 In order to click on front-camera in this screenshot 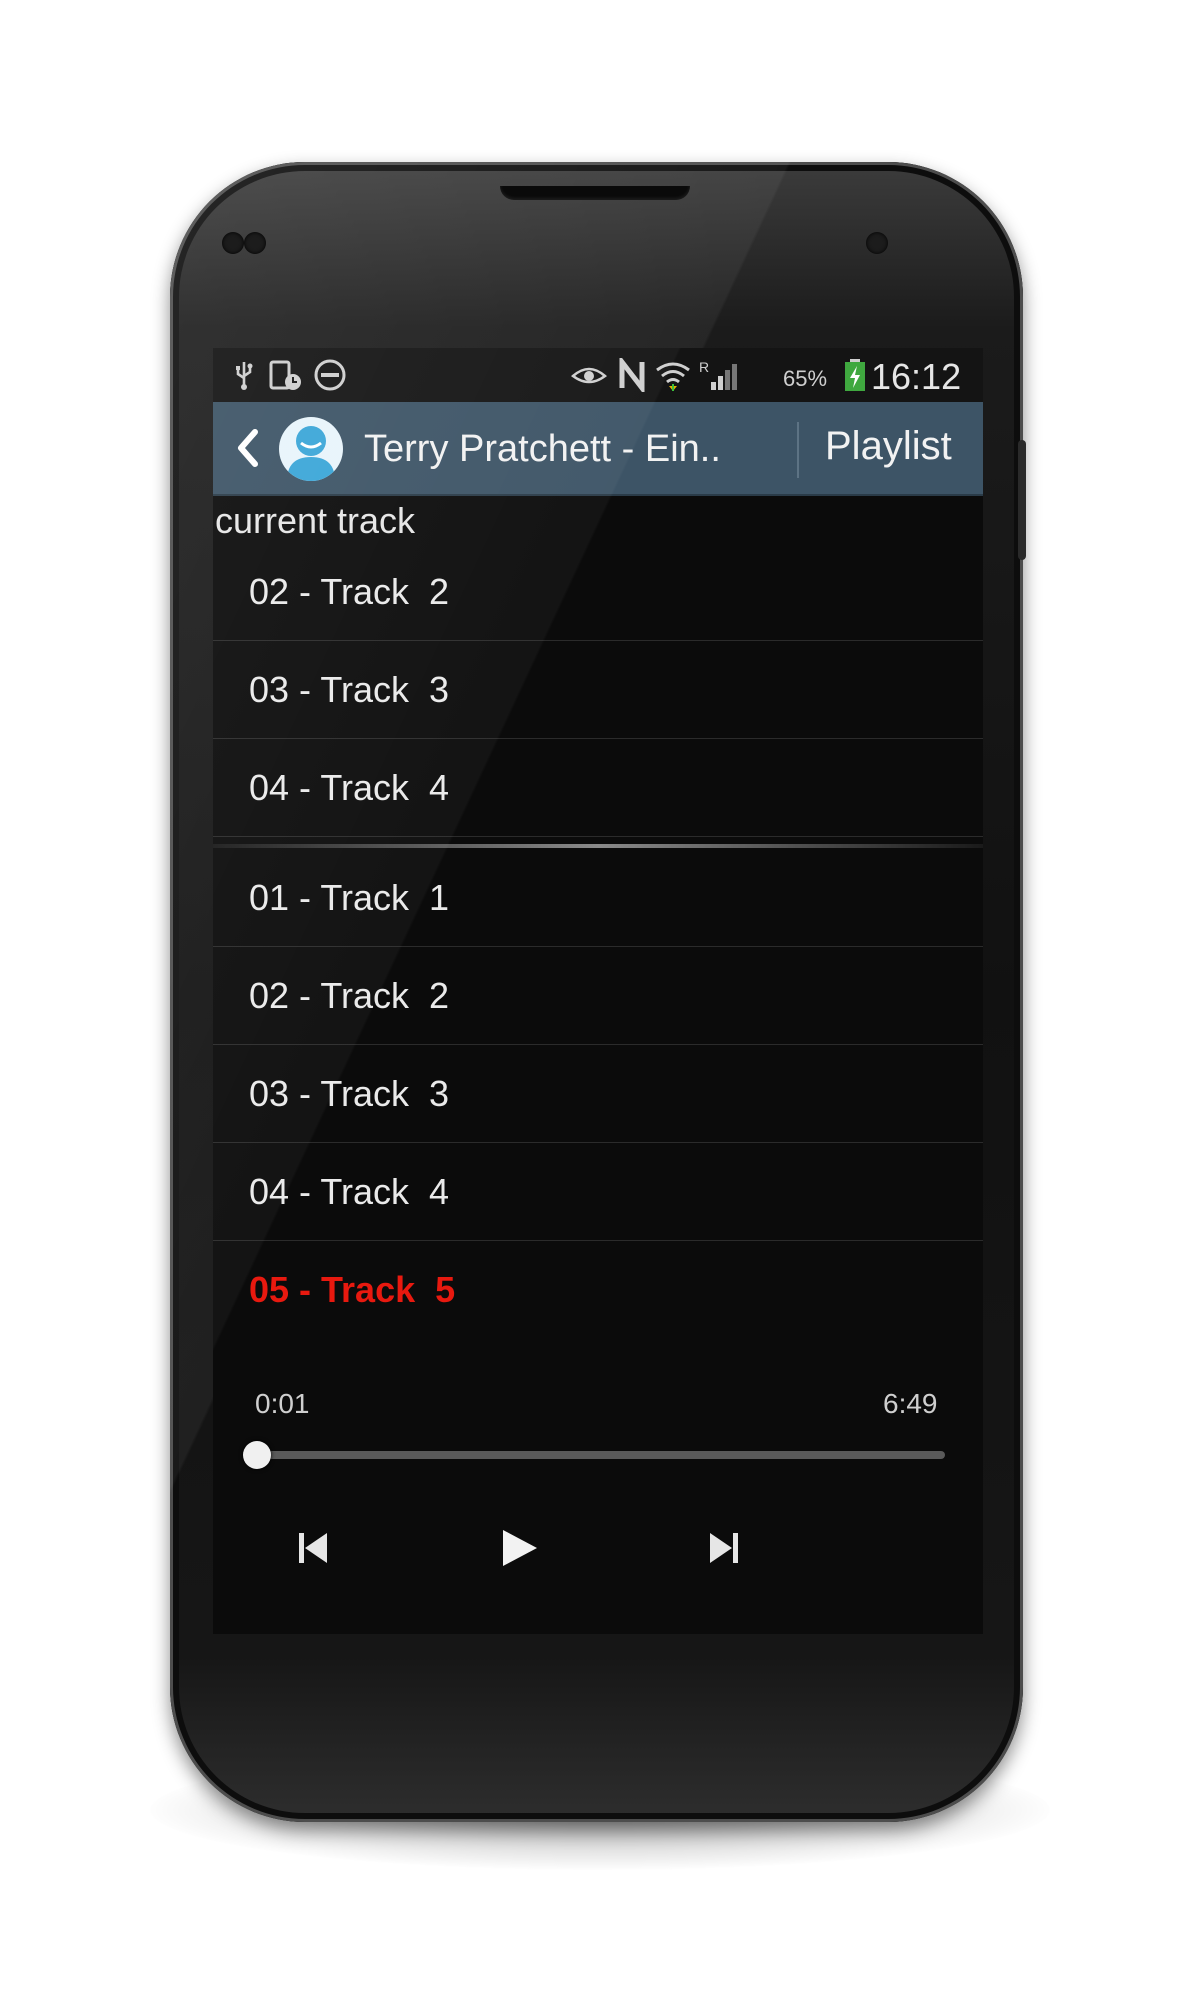, I will do `click(877, 243)`.